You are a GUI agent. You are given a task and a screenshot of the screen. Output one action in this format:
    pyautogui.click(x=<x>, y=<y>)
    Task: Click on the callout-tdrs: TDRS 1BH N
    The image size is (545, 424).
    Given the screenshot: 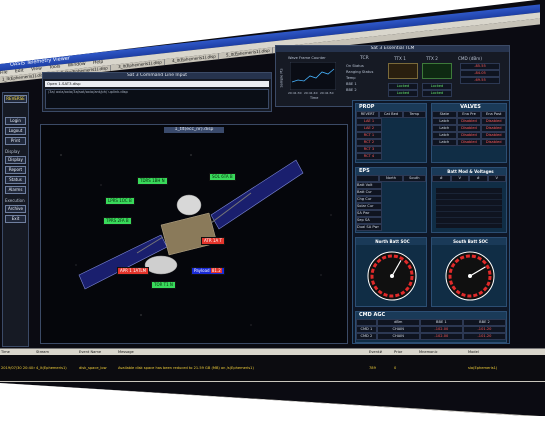 What is the action you would take?
    pyautogui.click(x=152, y=181)
    